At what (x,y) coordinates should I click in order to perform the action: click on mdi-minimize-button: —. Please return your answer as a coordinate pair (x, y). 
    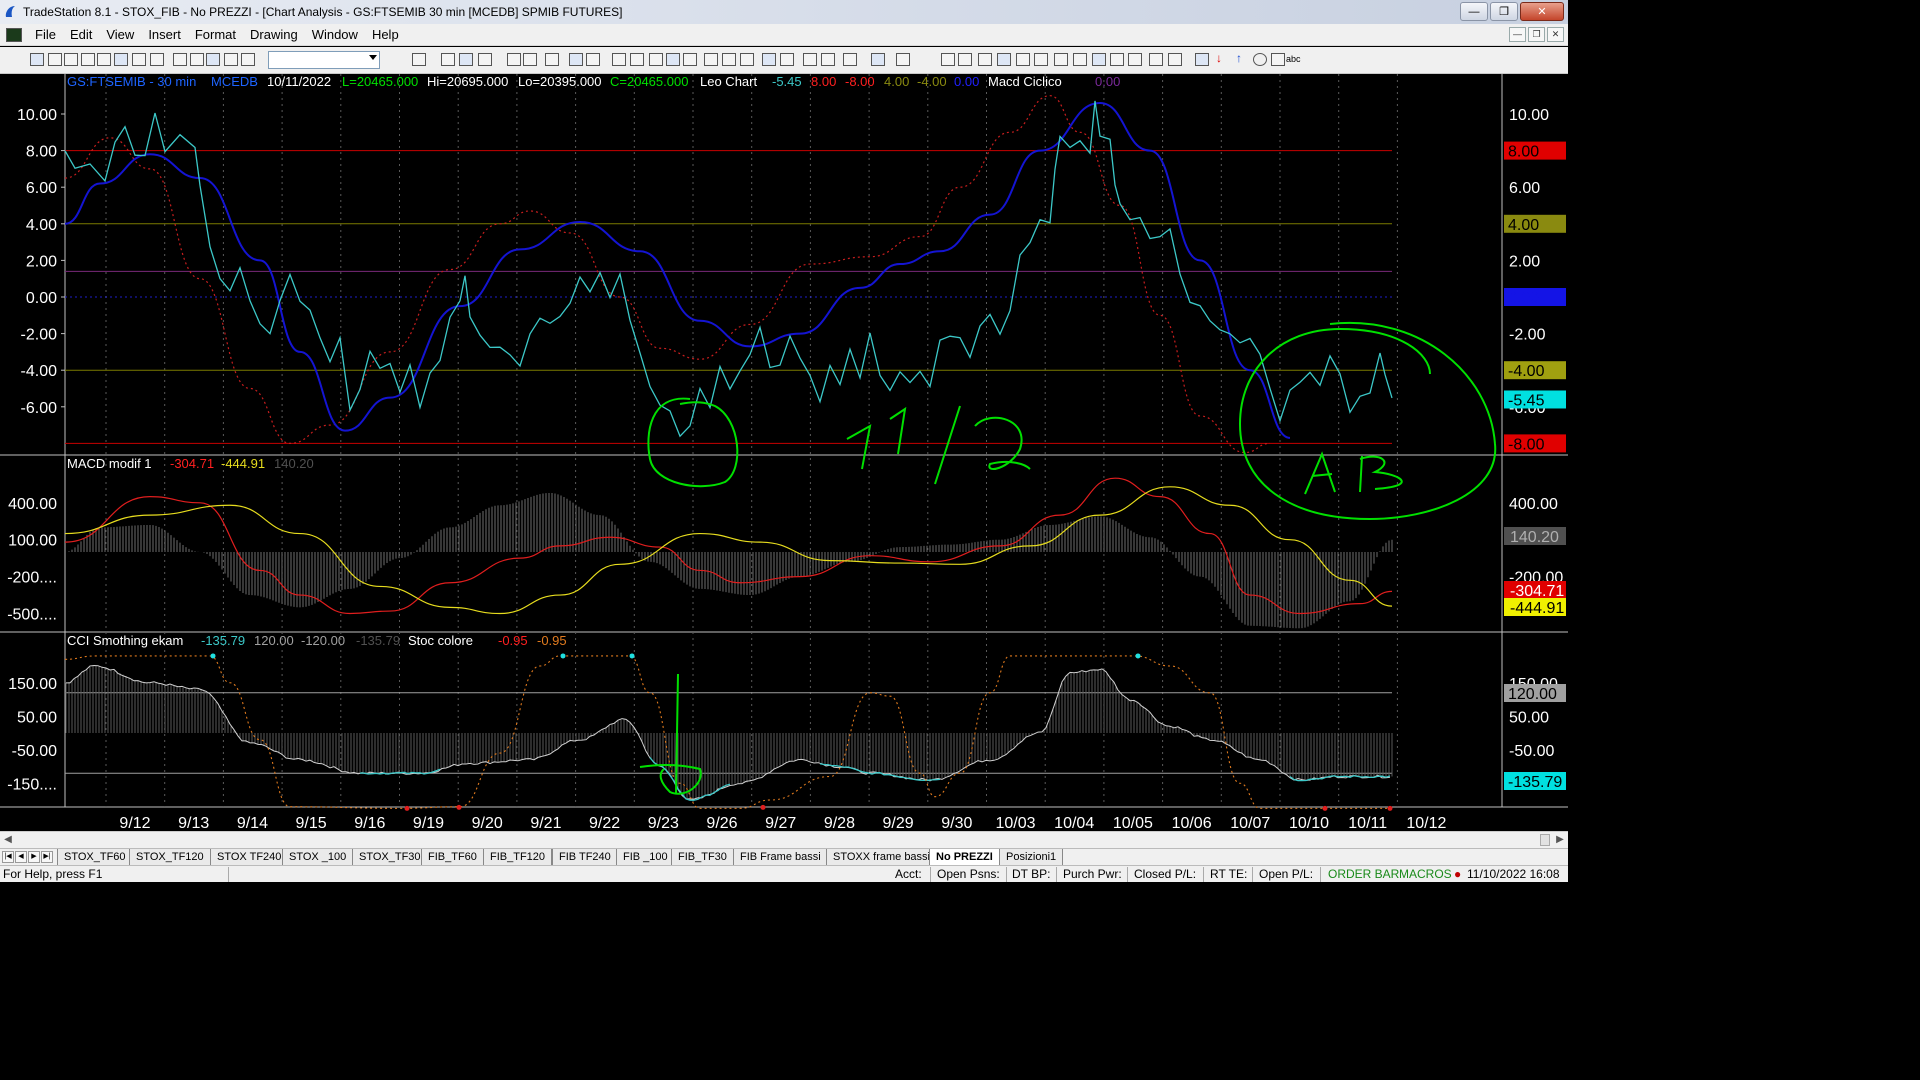
    Looking at the image, I should click on (1517, 34).